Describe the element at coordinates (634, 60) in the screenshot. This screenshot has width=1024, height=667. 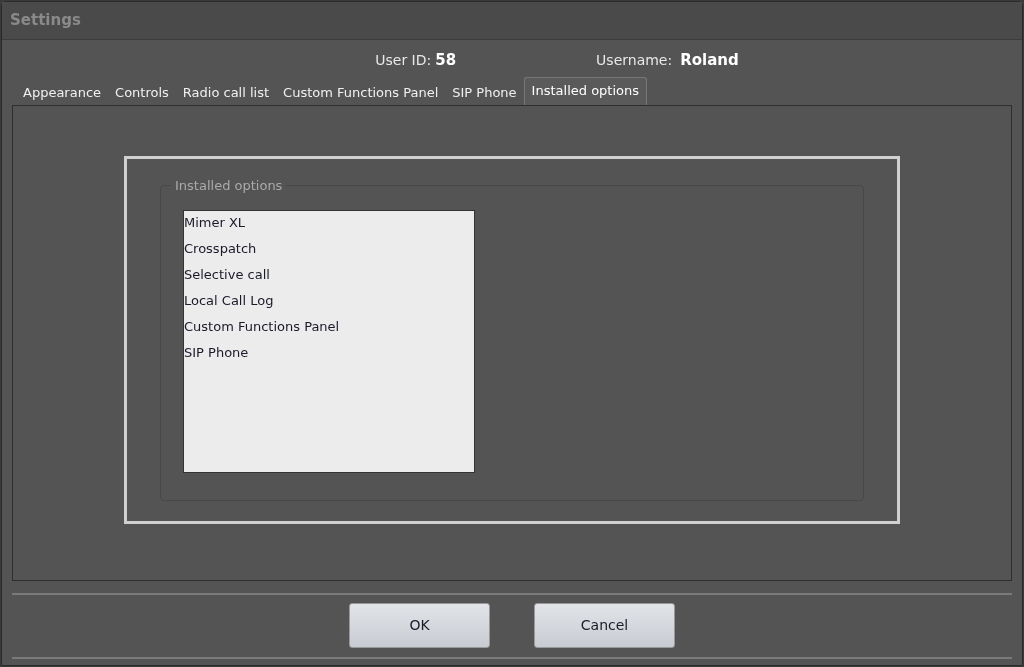
I see `username-label: Username:` at that location.